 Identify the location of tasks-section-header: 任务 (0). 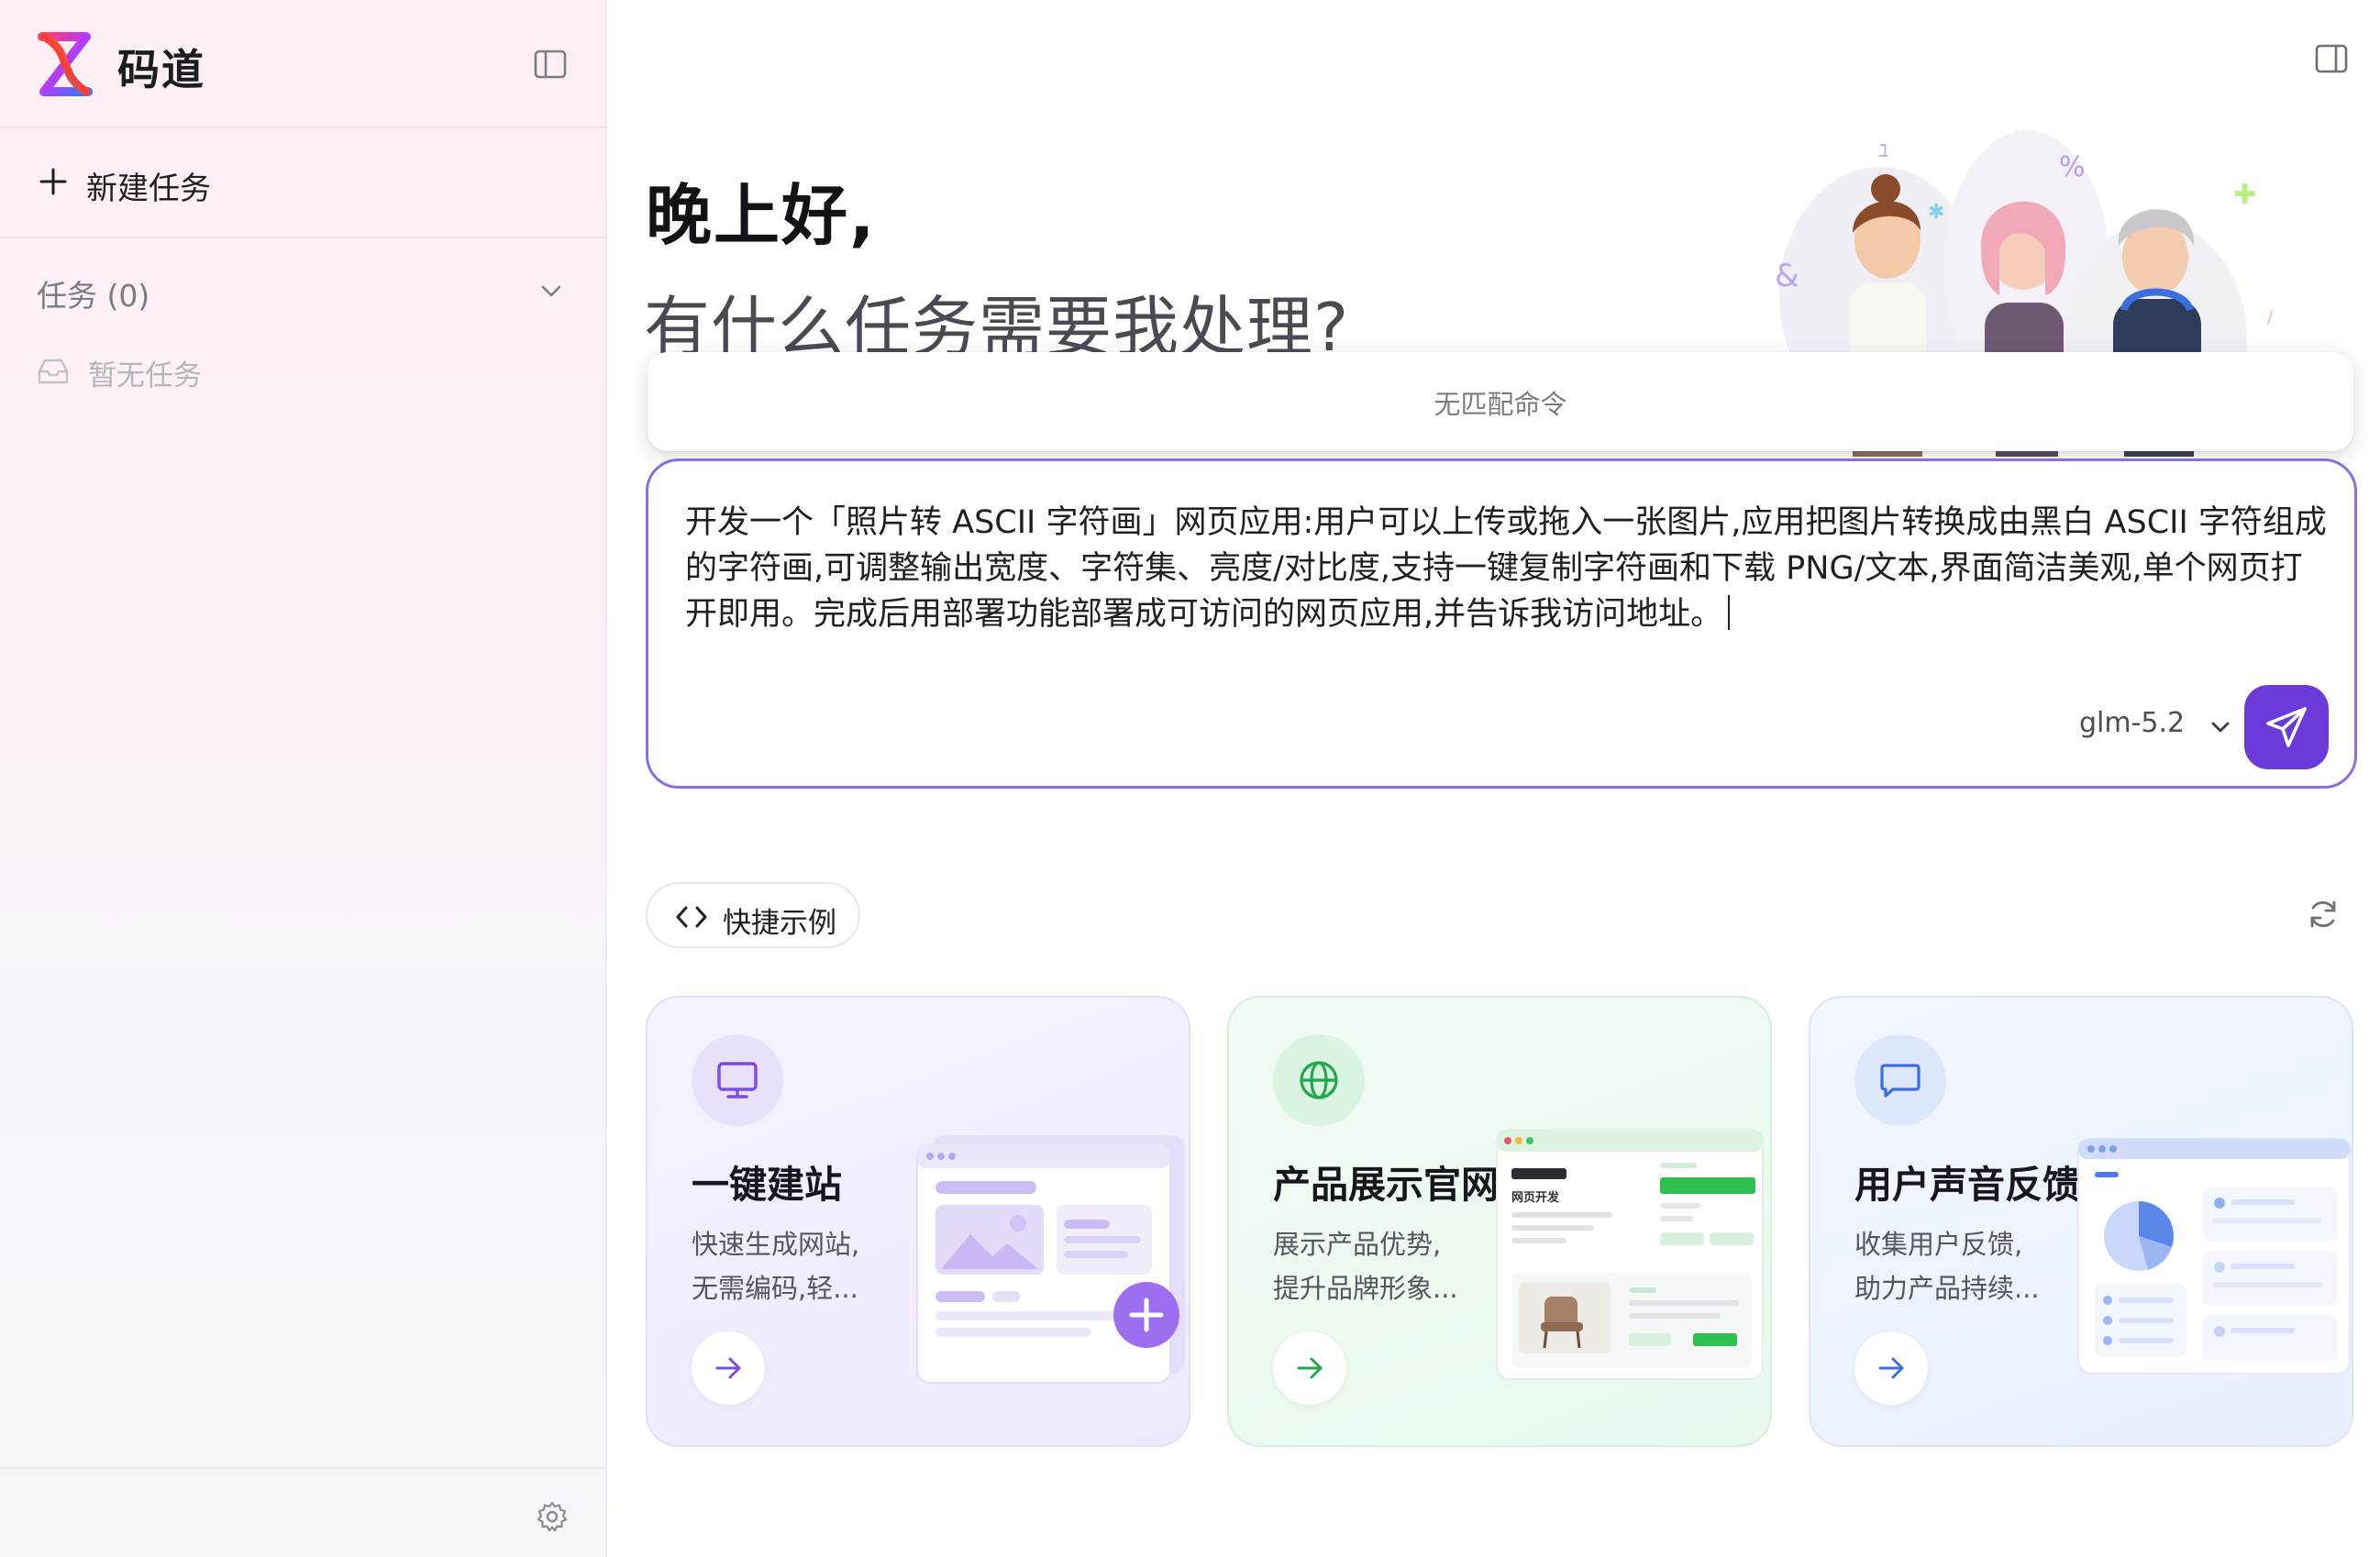
(302, 290).